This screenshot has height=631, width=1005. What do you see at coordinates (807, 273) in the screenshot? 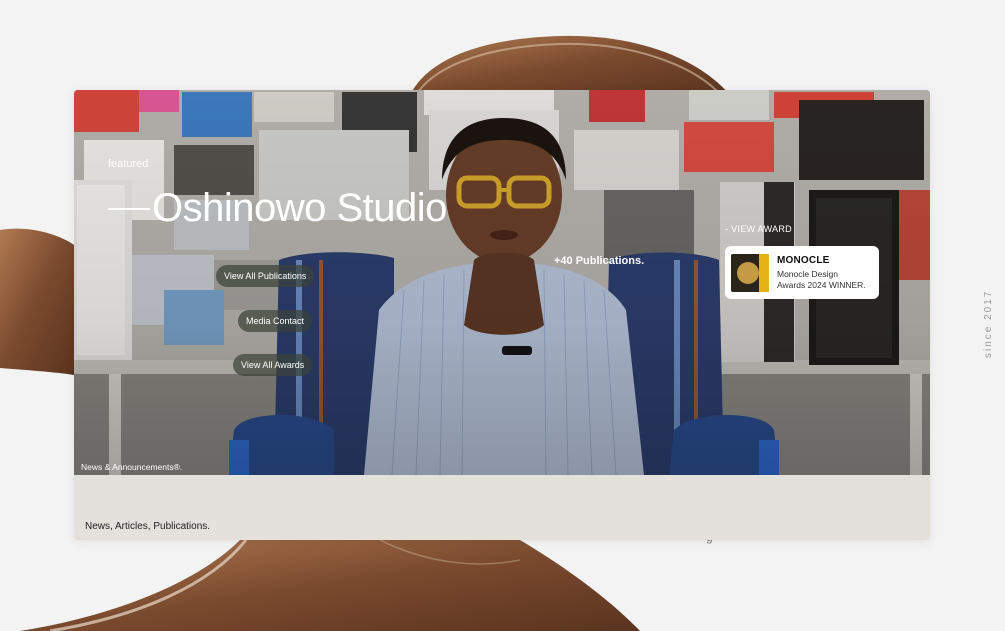
I see `award-description-line1: Monocle Design` at bounding box center [807, 273].